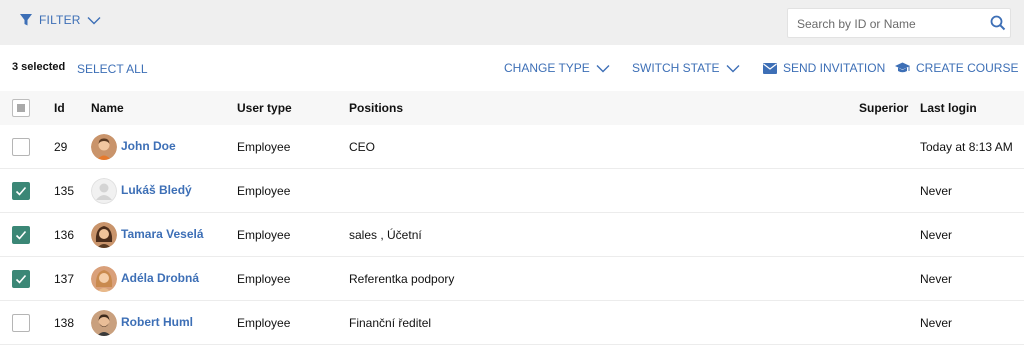 The width and height of the screenshot is (1024, 352). I want to click on row-id: 138, so click(64, 323).